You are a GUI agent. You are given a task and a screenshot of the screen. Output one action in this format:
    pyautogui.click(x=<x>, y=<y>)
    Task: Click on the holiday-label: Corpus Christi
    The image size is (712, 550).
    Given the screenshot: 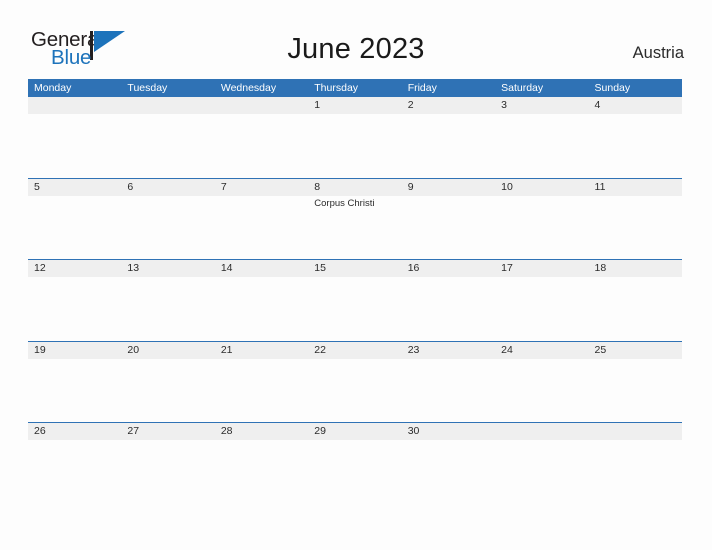 What is the action you would take?
    pyautogui.click(x=344, y=203)
    